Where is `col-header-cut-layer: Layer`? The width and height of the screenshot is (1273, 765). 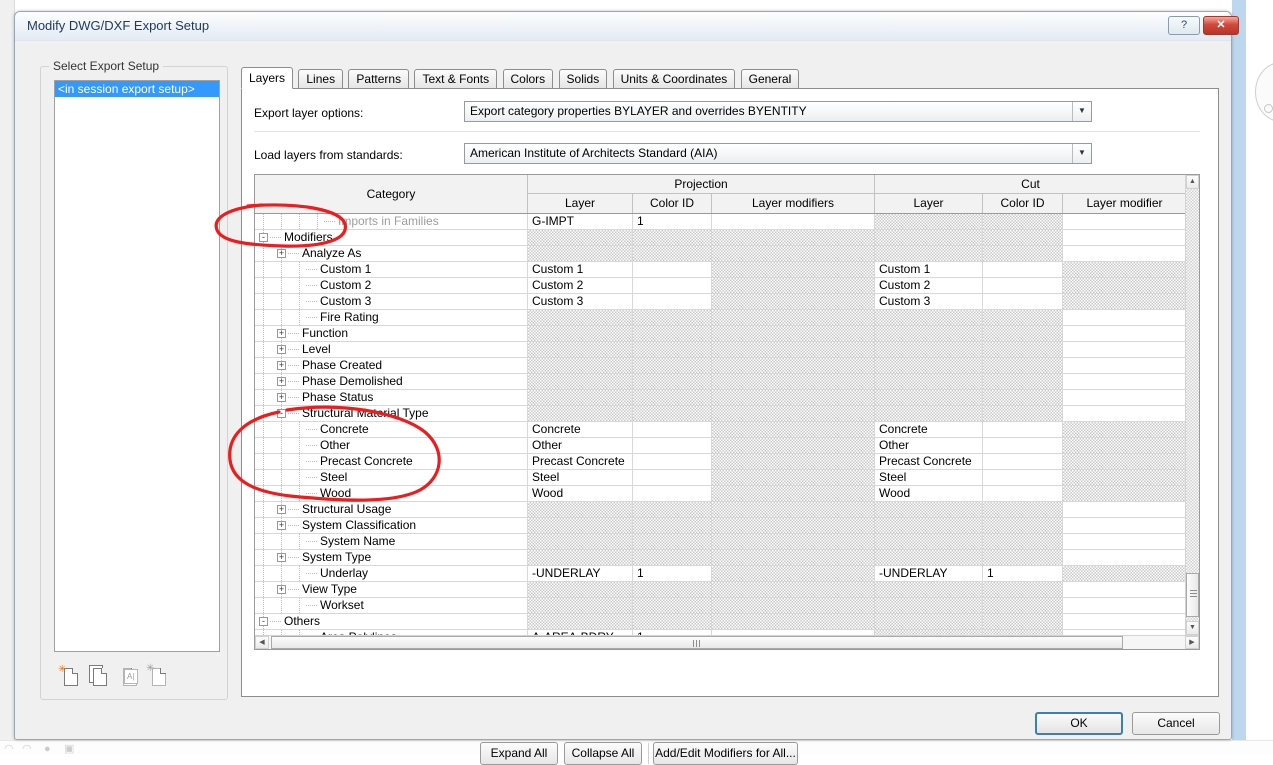 col-header-cut-layer: Layer is located at coordinates (929, 203).